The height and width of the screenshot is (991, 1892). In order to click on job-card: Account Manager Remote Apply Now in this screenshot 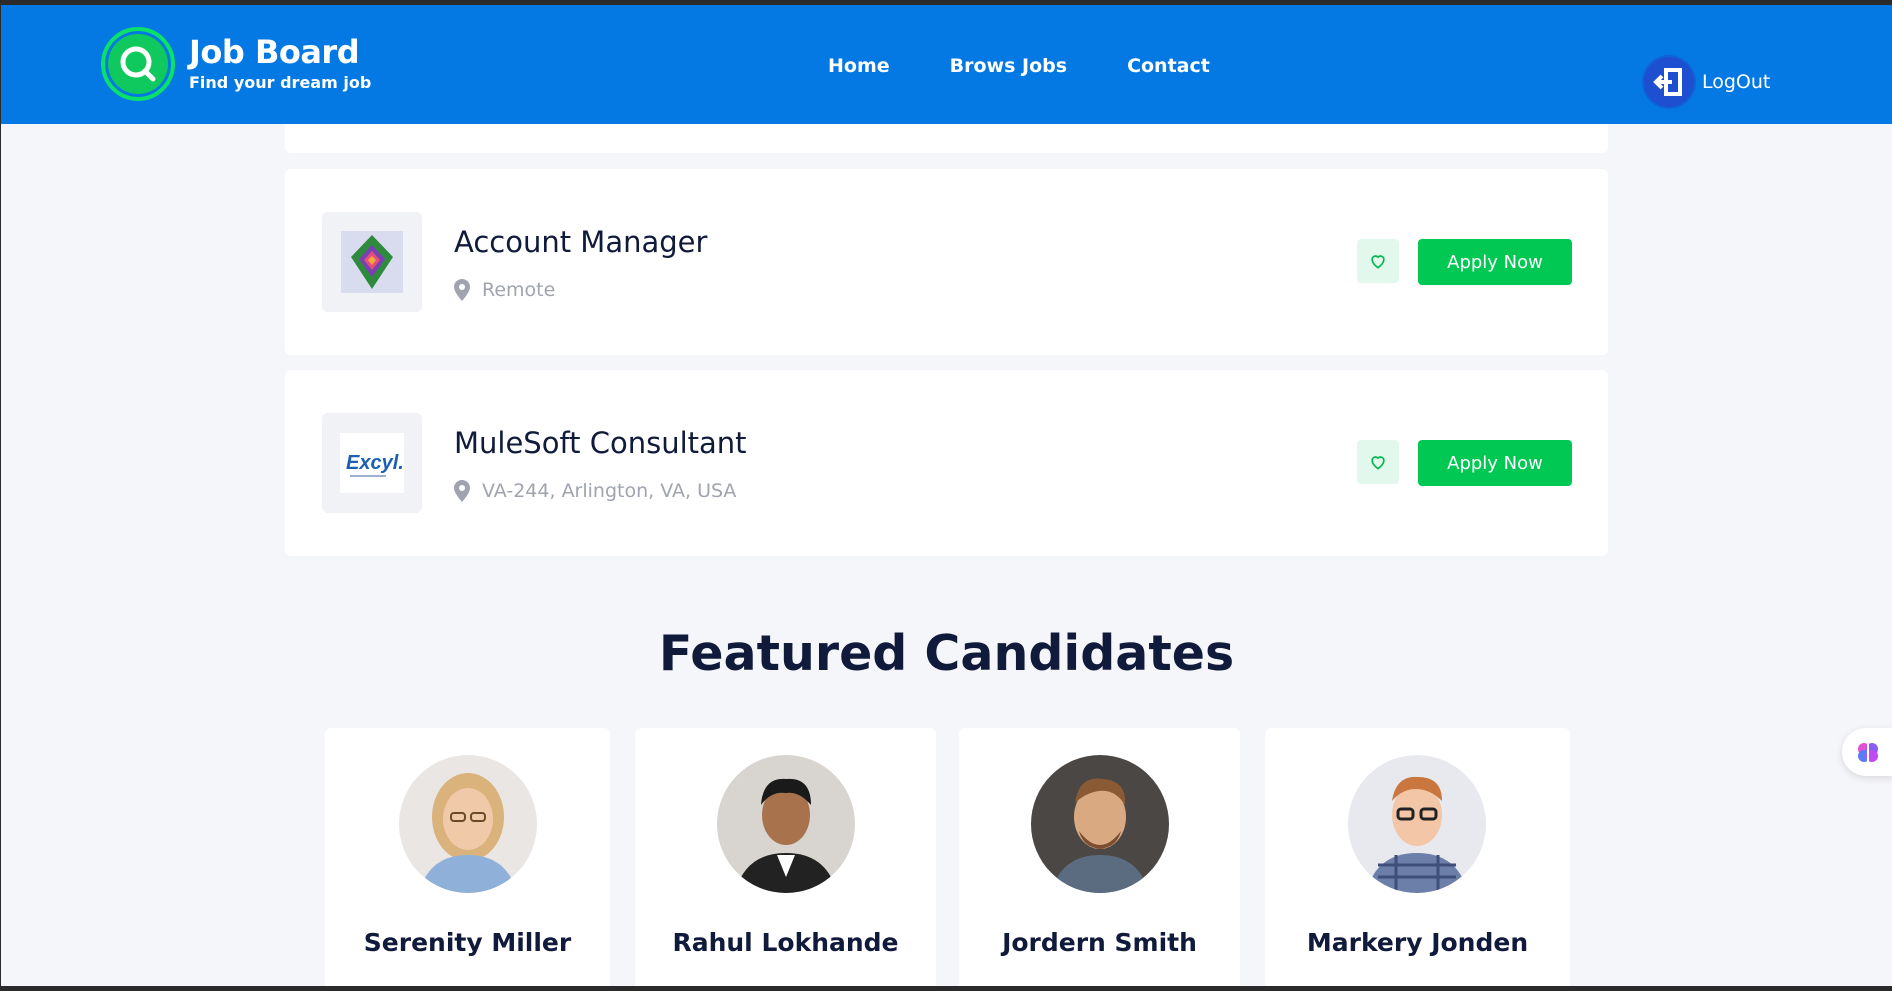, I will do `click(946, 262)`.